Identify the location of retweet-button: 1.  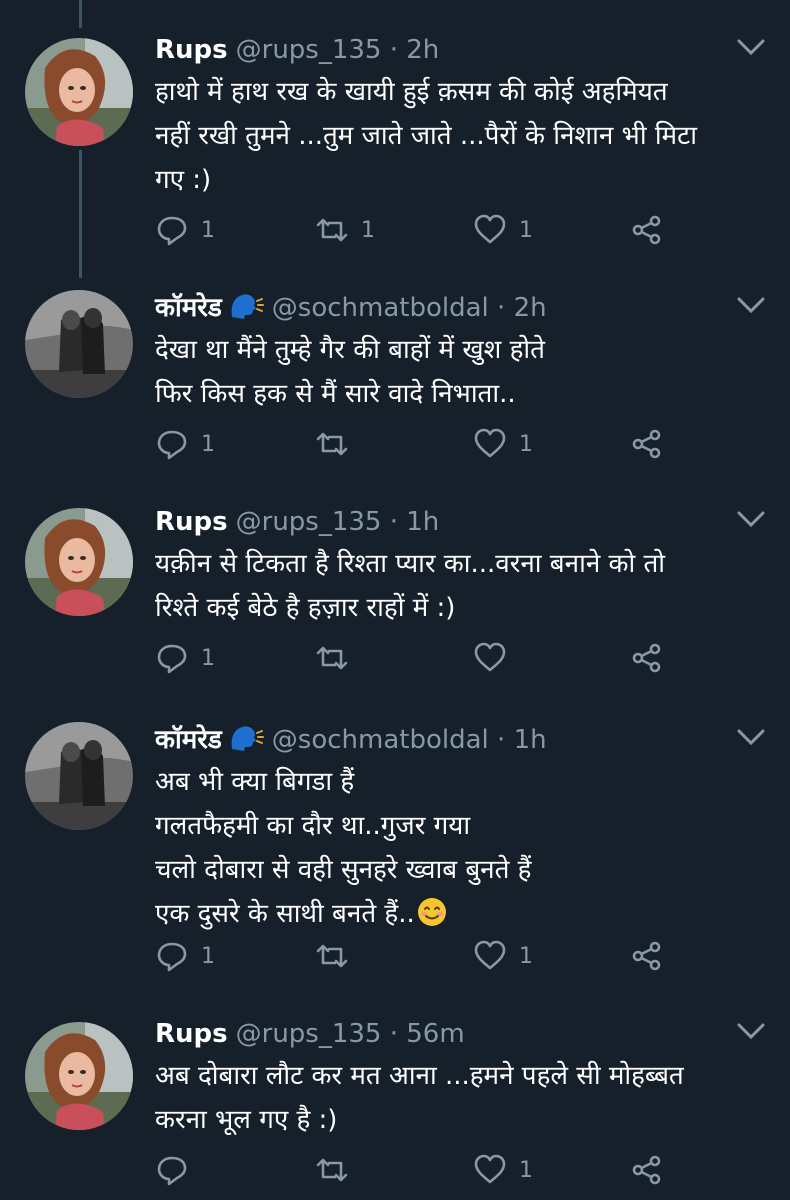
(345, 230).